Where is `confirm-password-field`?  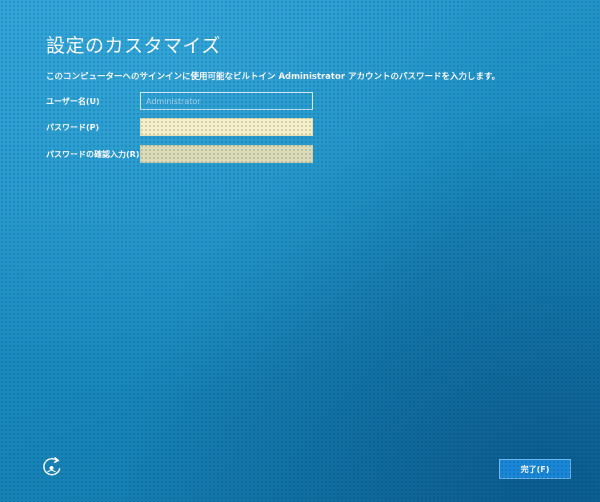
confirm-password-field is located at coordinates (226, 154).